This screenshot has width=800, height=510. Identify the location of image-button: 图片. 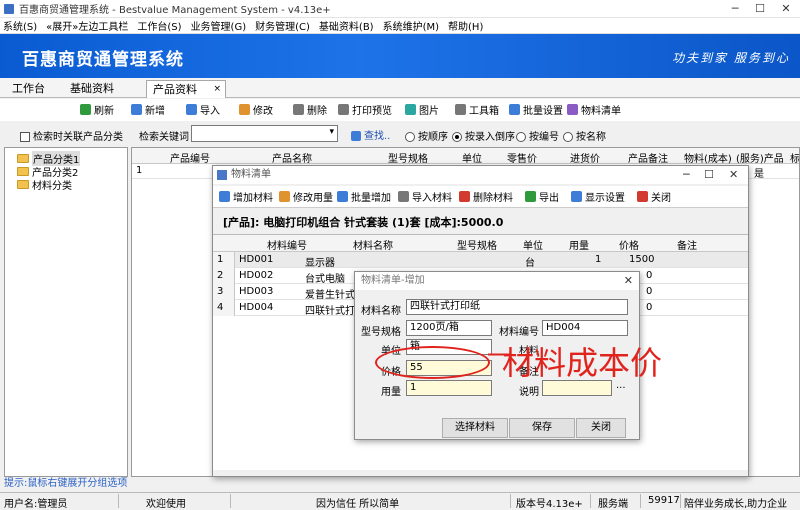
(422, 109).